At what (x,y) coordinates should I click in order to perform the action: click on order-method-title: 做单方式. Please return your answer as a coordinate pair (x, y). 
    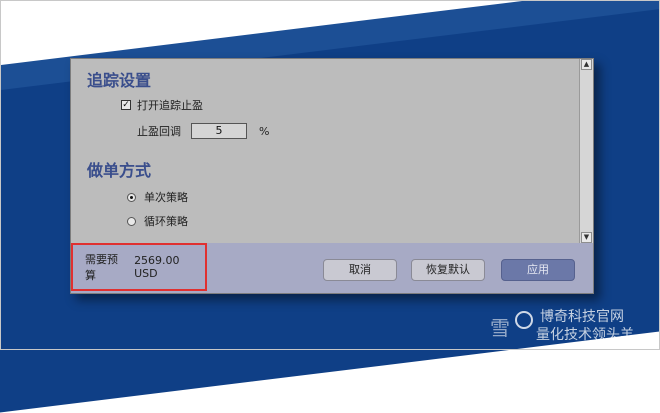
    Looking at the image, I should click on (119, 170).